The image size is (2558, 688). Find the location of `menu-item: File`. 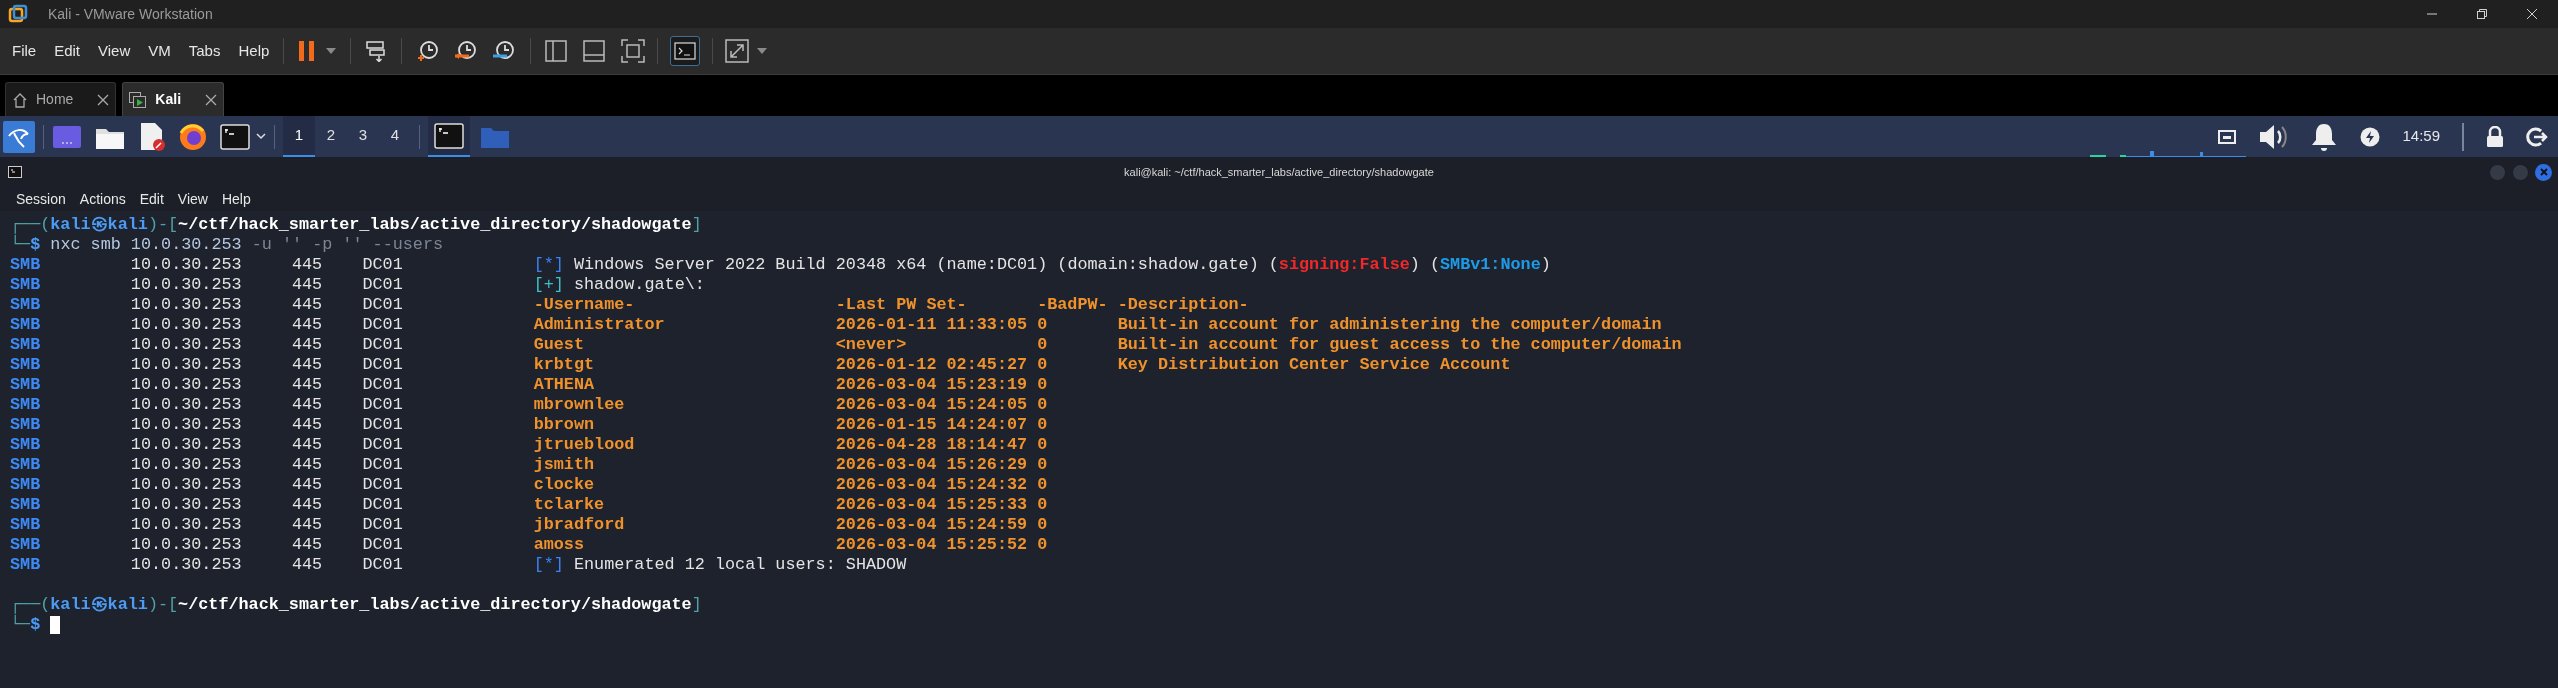

menu-item: File is located at coordinates (24, 51).